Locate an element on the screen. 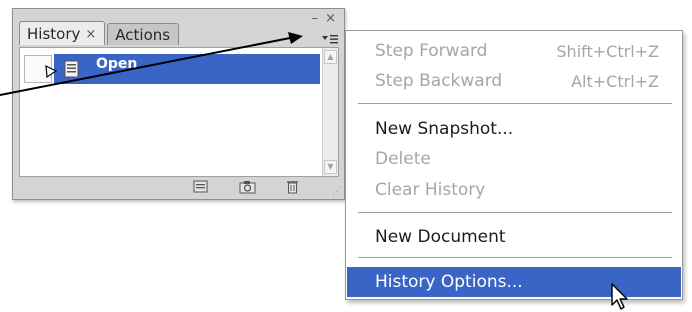 This screenshot has width=692, height=312. tab-actions-label: Actions is located at coordinates (143, 35).